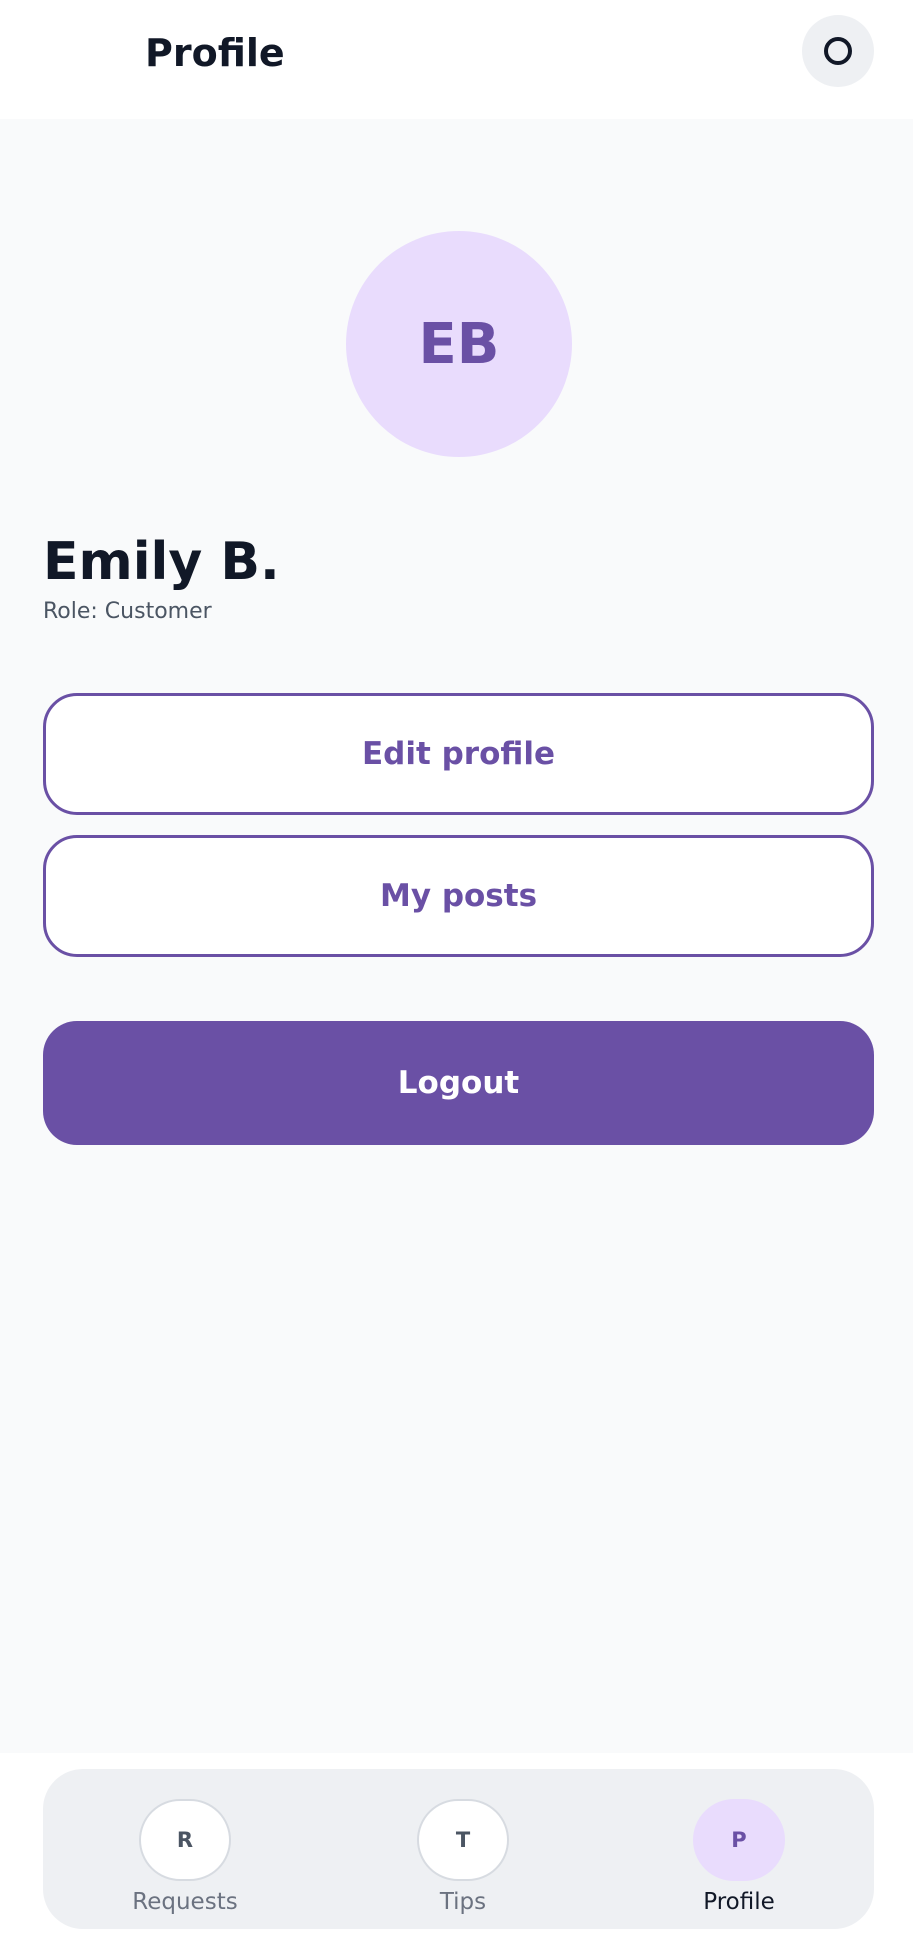 This screenshot has width=913, height=1939. What do you see at coordinates (739, 1902) in the screenshot?
I see `tab-label-profile: Profile` at bounding box center [739, 1902].